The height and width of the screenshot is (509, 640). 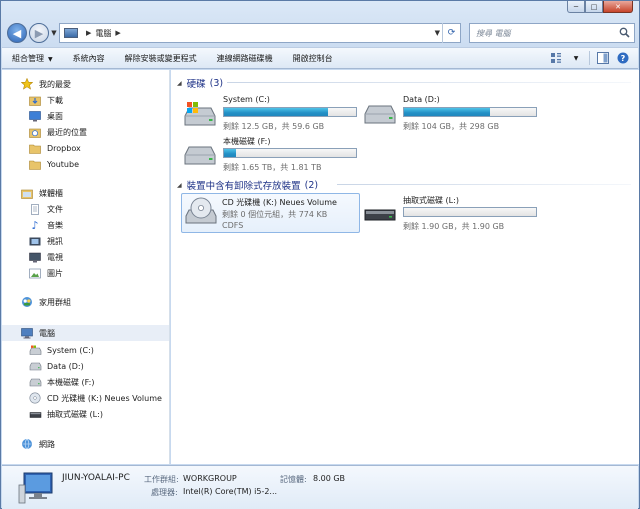 I want to click on cd-drive-icon, so click(x=35, y=398).